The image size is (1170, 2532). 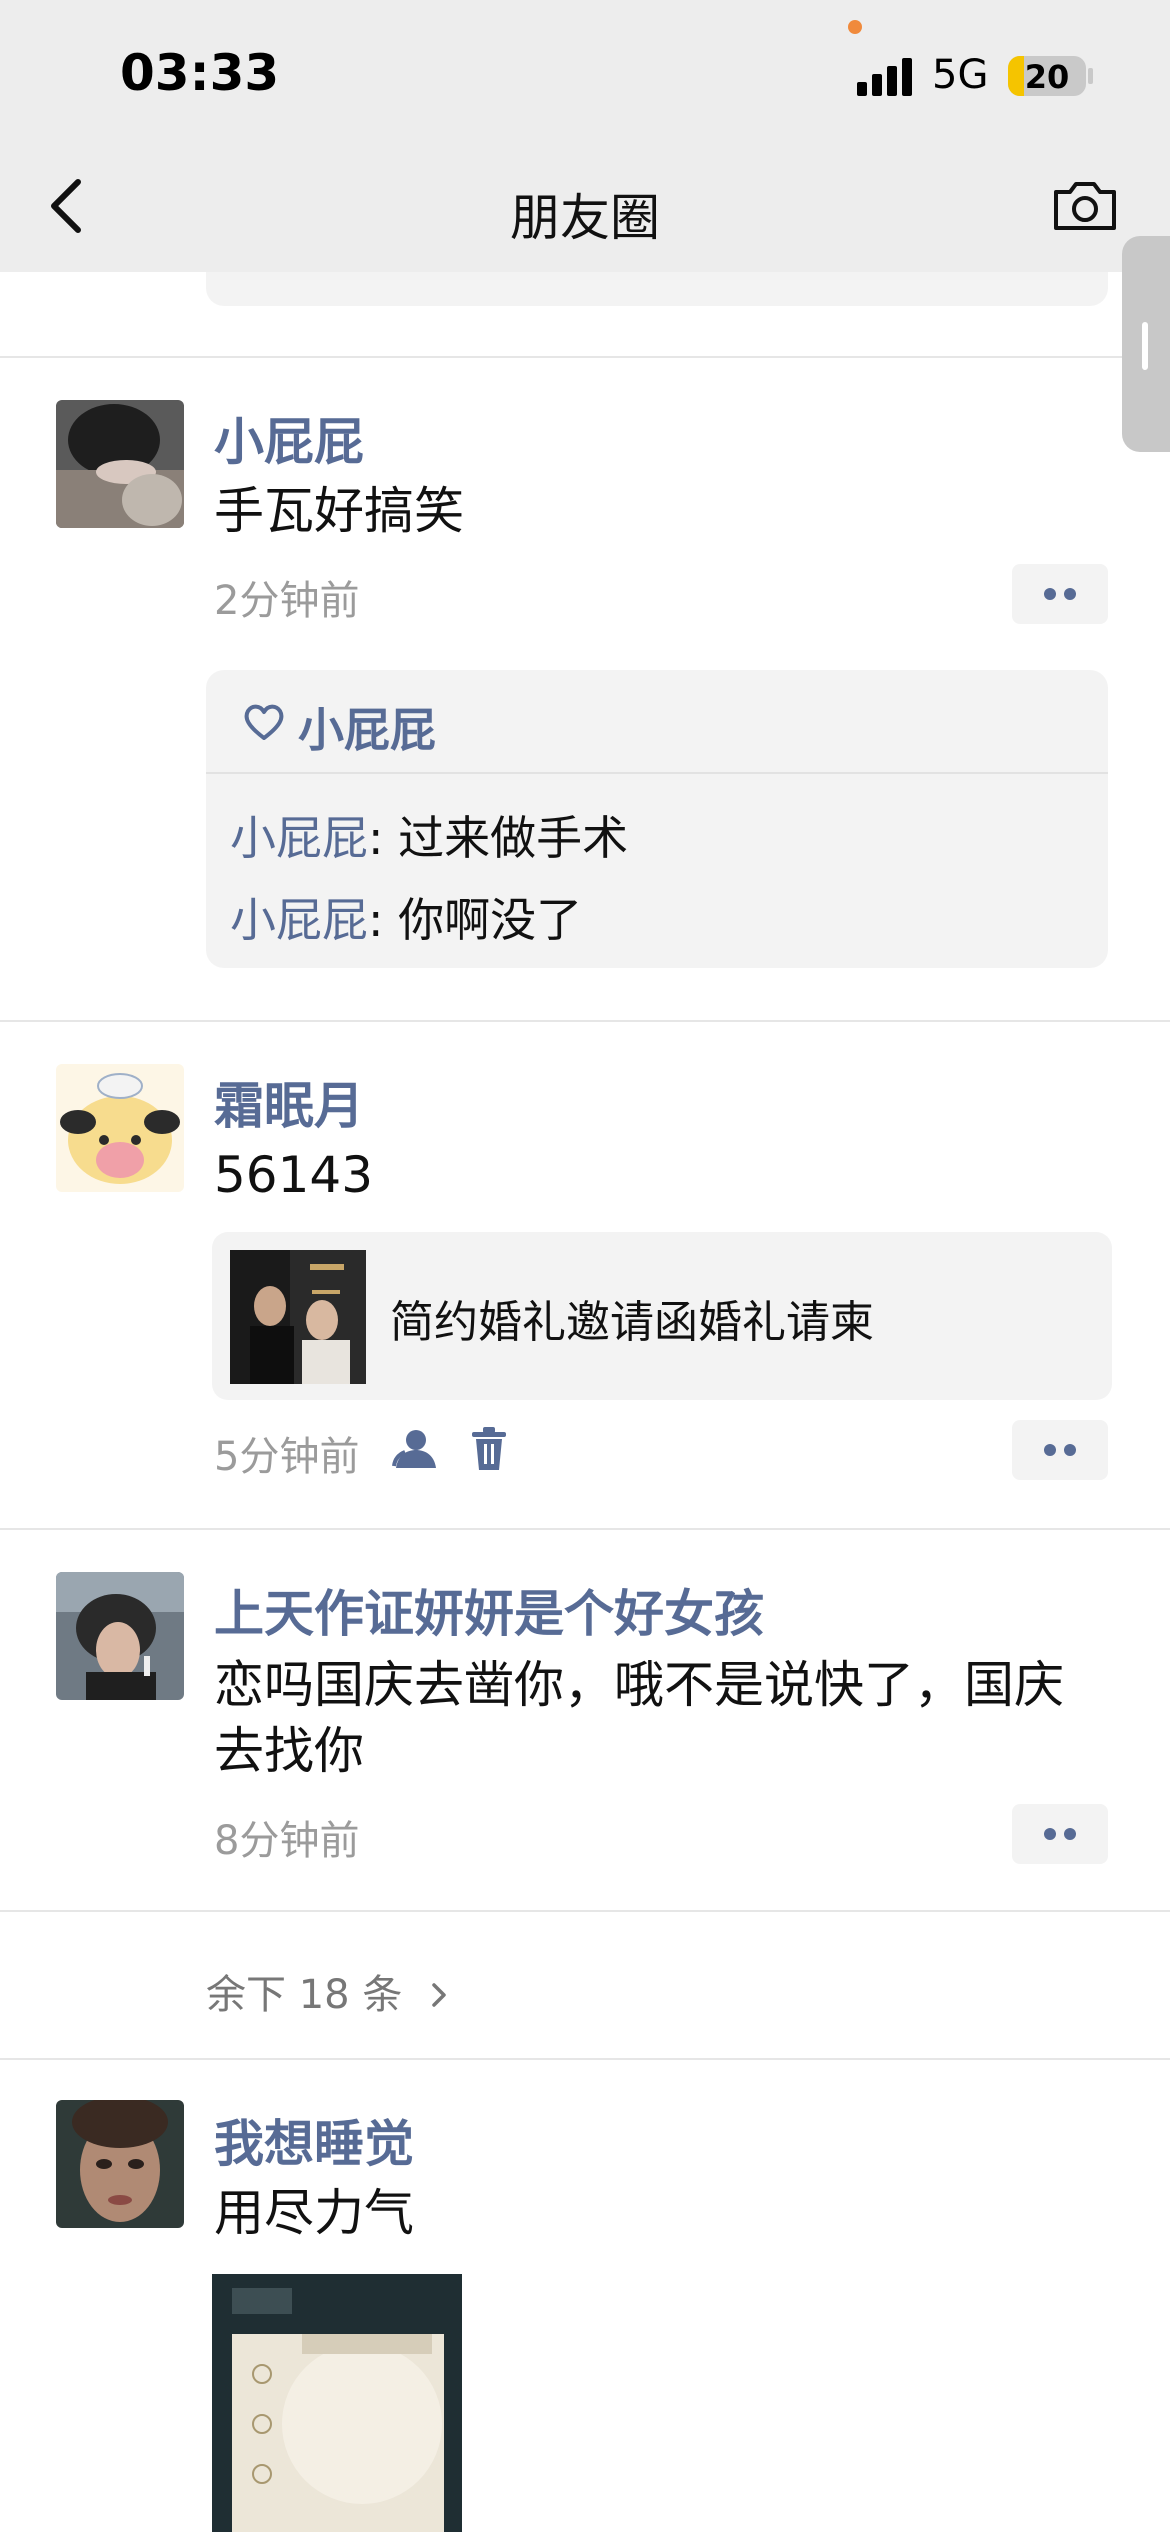 What do you see at coordinates (298, 1317) in the screenshot?
I see `link-thumbnail` at bounding box center [298, 1317].